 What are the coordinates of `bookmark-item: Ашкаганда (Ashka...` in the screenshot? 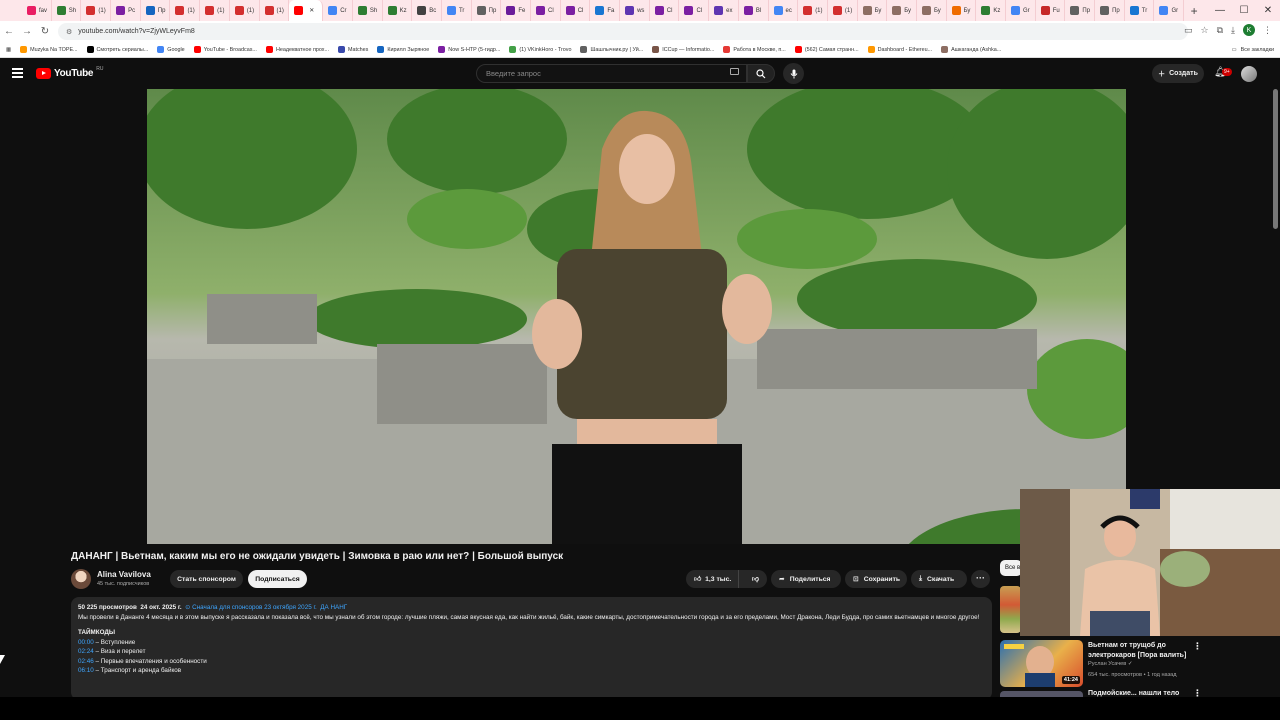 It's located at (971, 49).